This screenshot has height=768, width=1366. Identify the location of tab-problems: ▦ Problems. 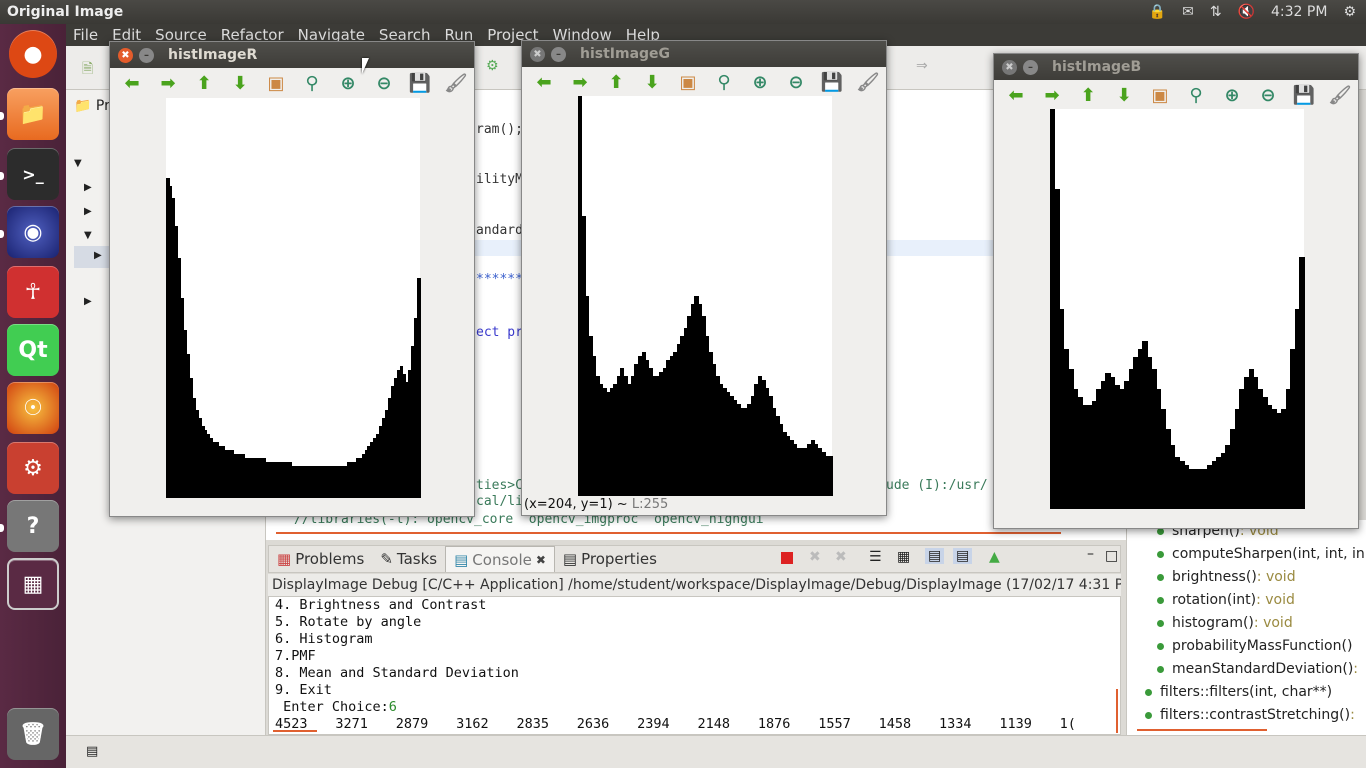
(320, 559).